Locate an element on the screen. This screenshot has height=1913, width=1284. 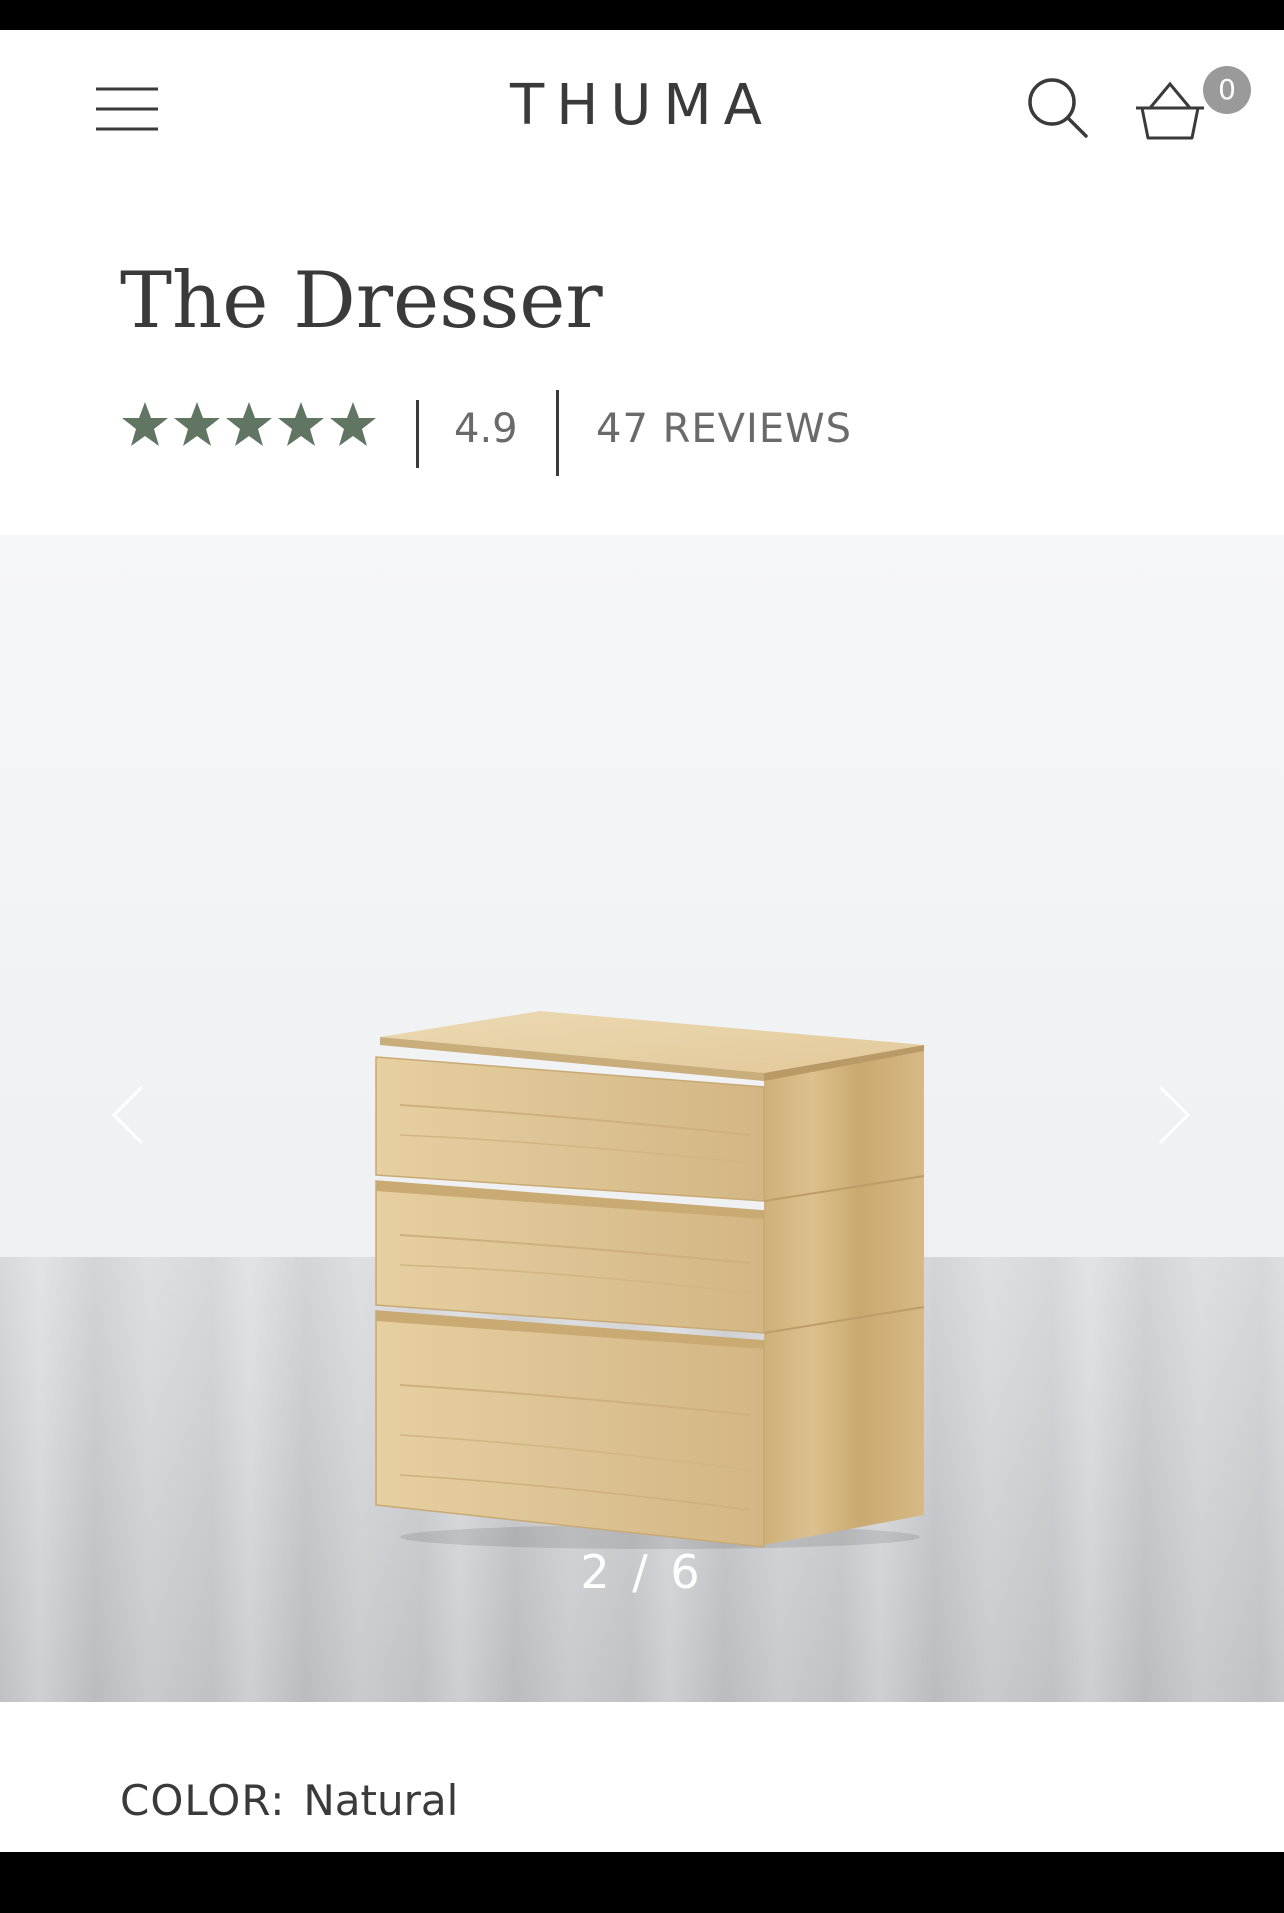
next-image-button is located at coordinates (1174, 1115).